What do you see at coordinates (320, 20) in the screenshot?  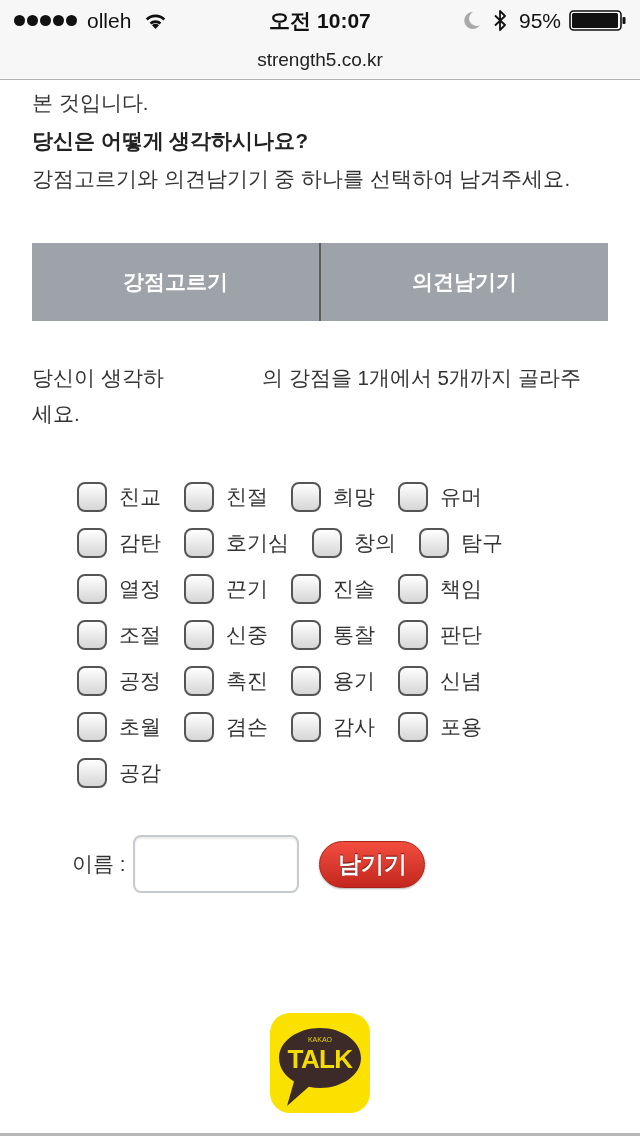 I see `status-time: 오전 10:07` at bounding box center [320, 20].